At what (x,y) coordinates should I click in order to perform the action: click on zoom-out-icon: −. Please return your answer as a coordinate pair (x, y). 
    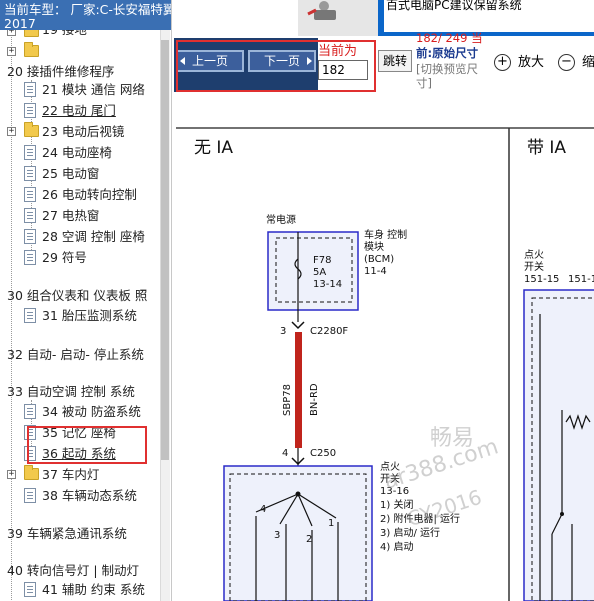
    Looking at the image, I should click on (566, 62).